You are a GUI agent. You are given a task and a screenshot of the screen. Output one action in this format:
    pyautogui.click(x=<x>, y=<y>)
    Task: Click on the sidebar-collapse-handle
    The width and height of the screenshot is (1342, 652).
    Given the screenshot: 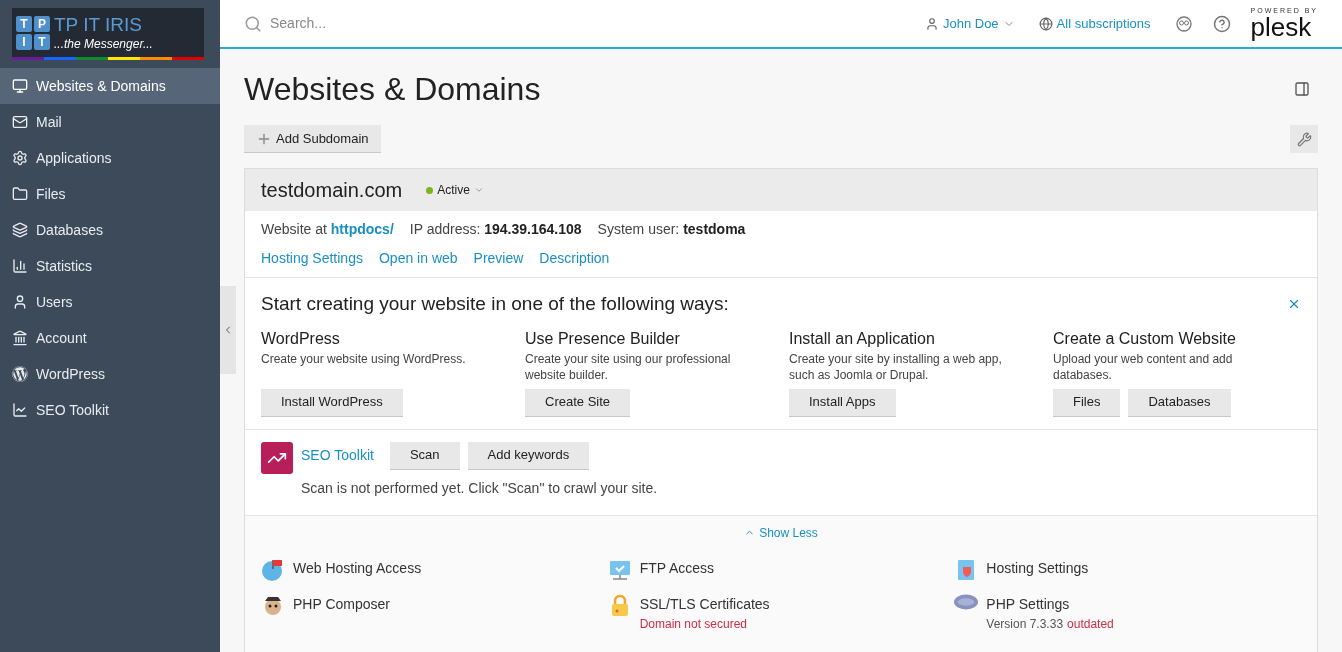 What is the action you would take?
    pyautogui.click(x=228, y=330)
    